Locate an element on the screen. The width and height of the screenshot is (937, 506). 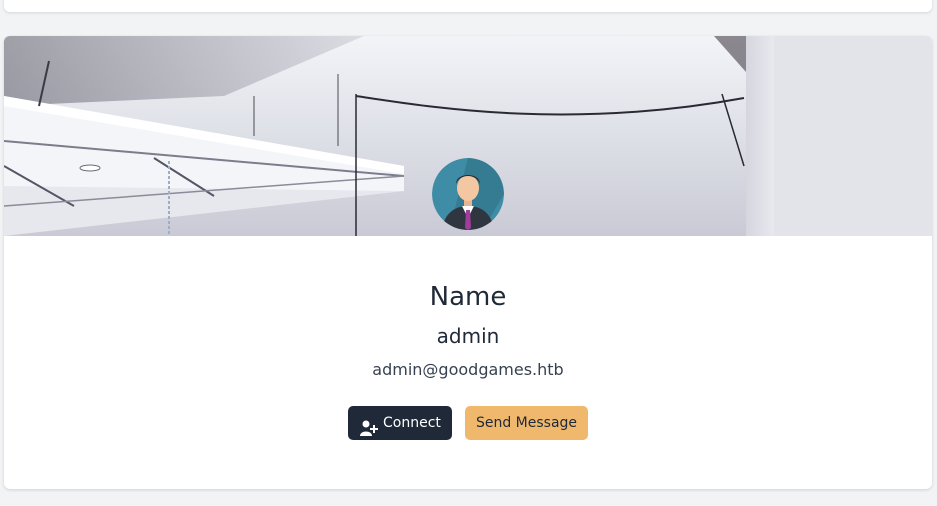
avatar is located at coordinates (468, 194).